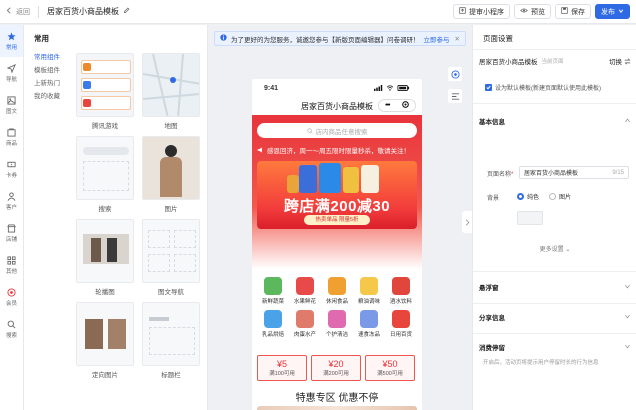 The height and width of the screenshot is (410, 636). What do you see at coordinates (524, 11) in the screenshot?
I see `eye-icon` at bounding box center [524, 11].